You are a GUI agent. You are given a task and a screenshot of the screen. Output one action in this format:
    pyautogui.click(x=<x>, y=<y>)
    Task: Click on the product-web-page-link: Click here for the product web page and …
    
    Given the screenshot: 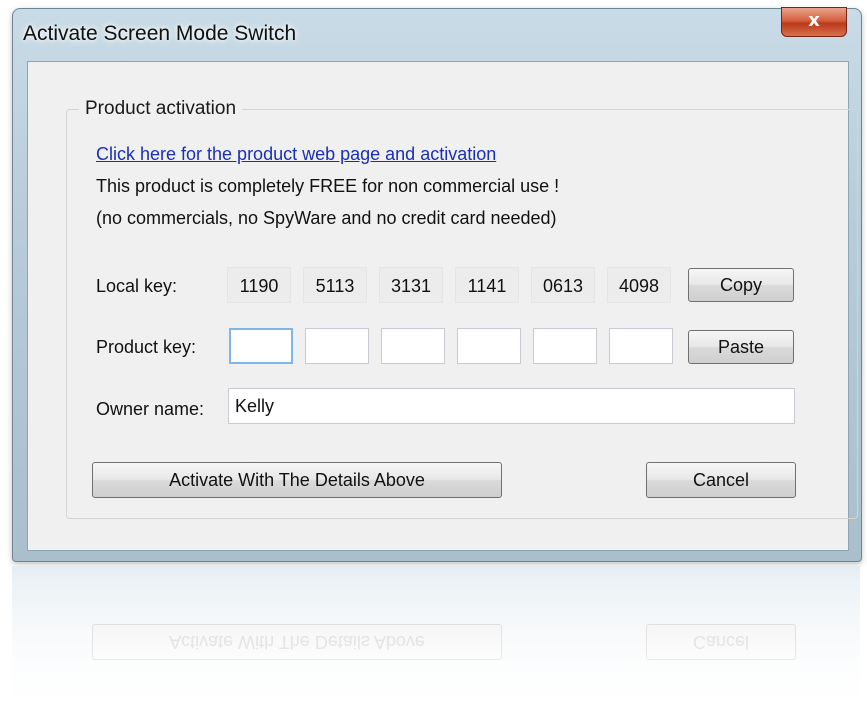 What is the action you would take?
    pyautogui.click(x=296, y=154)
    